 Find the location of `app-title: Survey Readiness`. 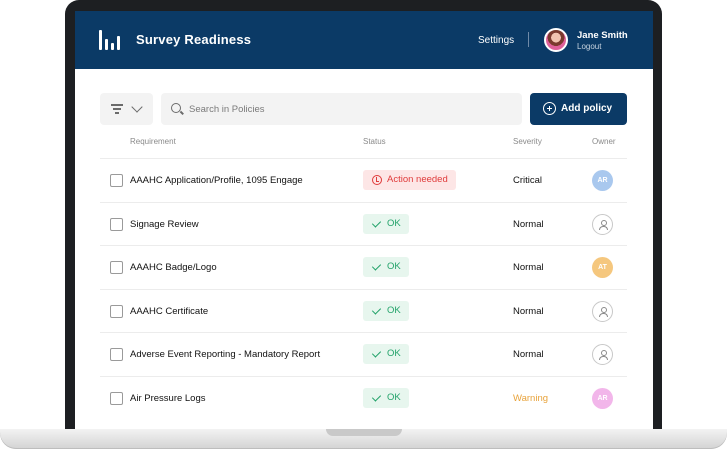

app-title: Survey Readiness is located at coordinates (194, 39).